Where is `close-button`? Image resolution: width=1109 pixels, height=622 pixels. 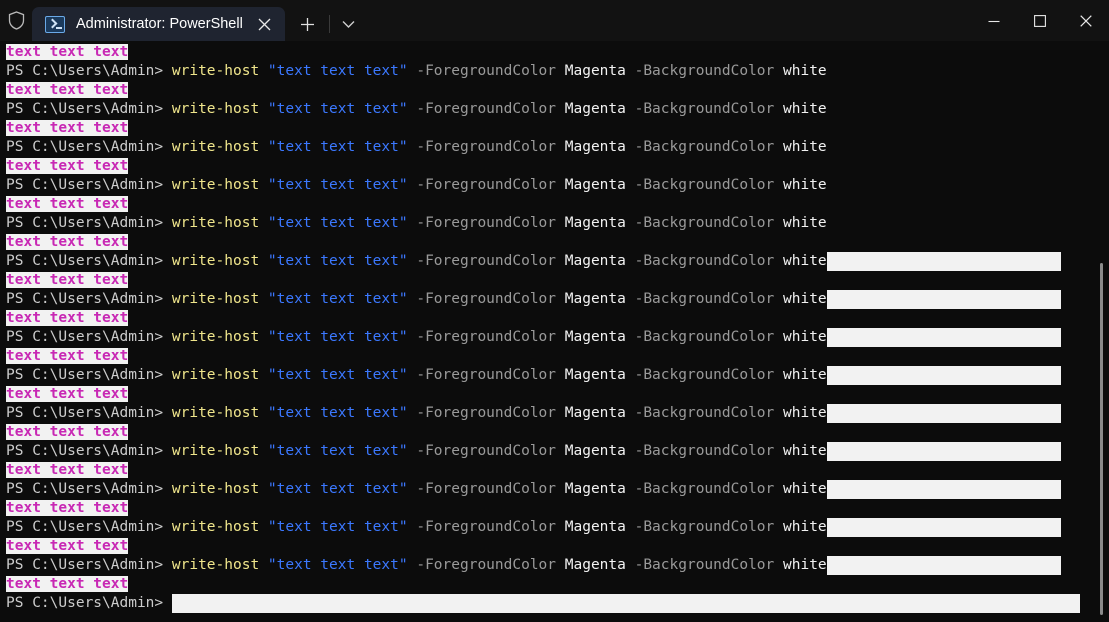
close-button is located at coordinates (1086, 20).